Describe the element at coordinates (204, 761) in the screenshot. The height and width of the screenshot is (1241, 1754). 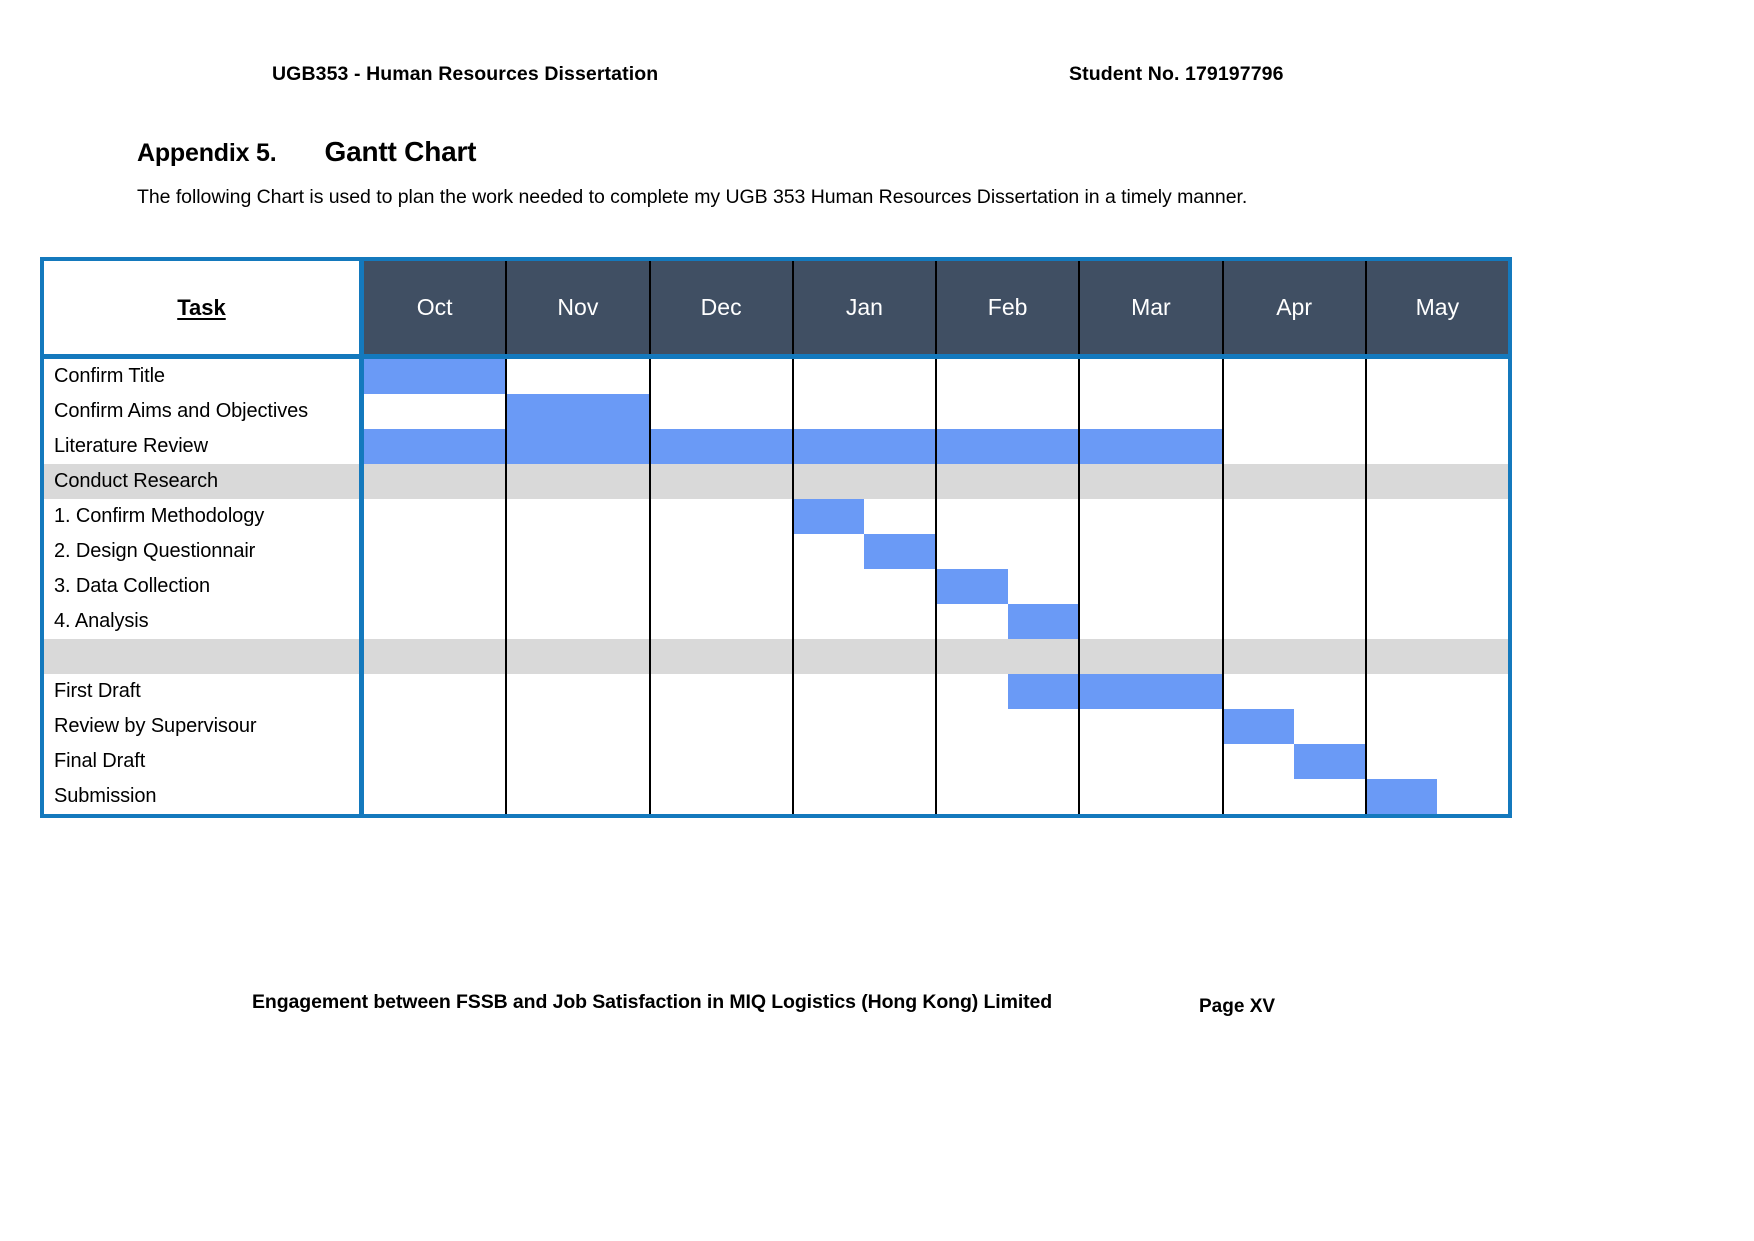
I see `gantt-task-label: Final Draft` at that location.